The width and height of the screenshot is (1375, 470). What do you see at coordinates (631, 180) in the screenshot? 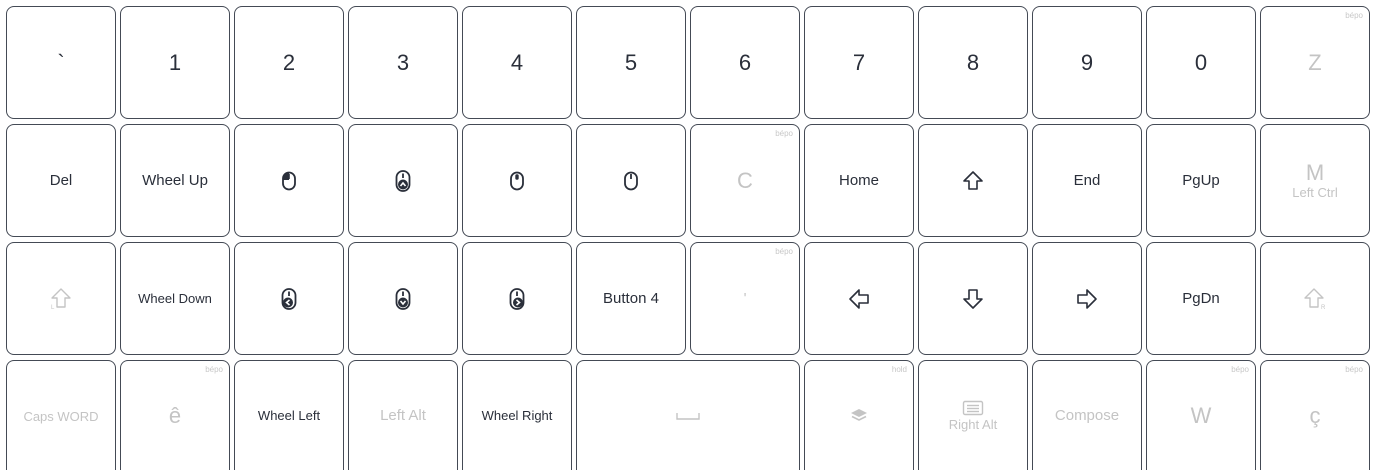
I see `key-mouse-right-click` at bounding box center [631, 180].